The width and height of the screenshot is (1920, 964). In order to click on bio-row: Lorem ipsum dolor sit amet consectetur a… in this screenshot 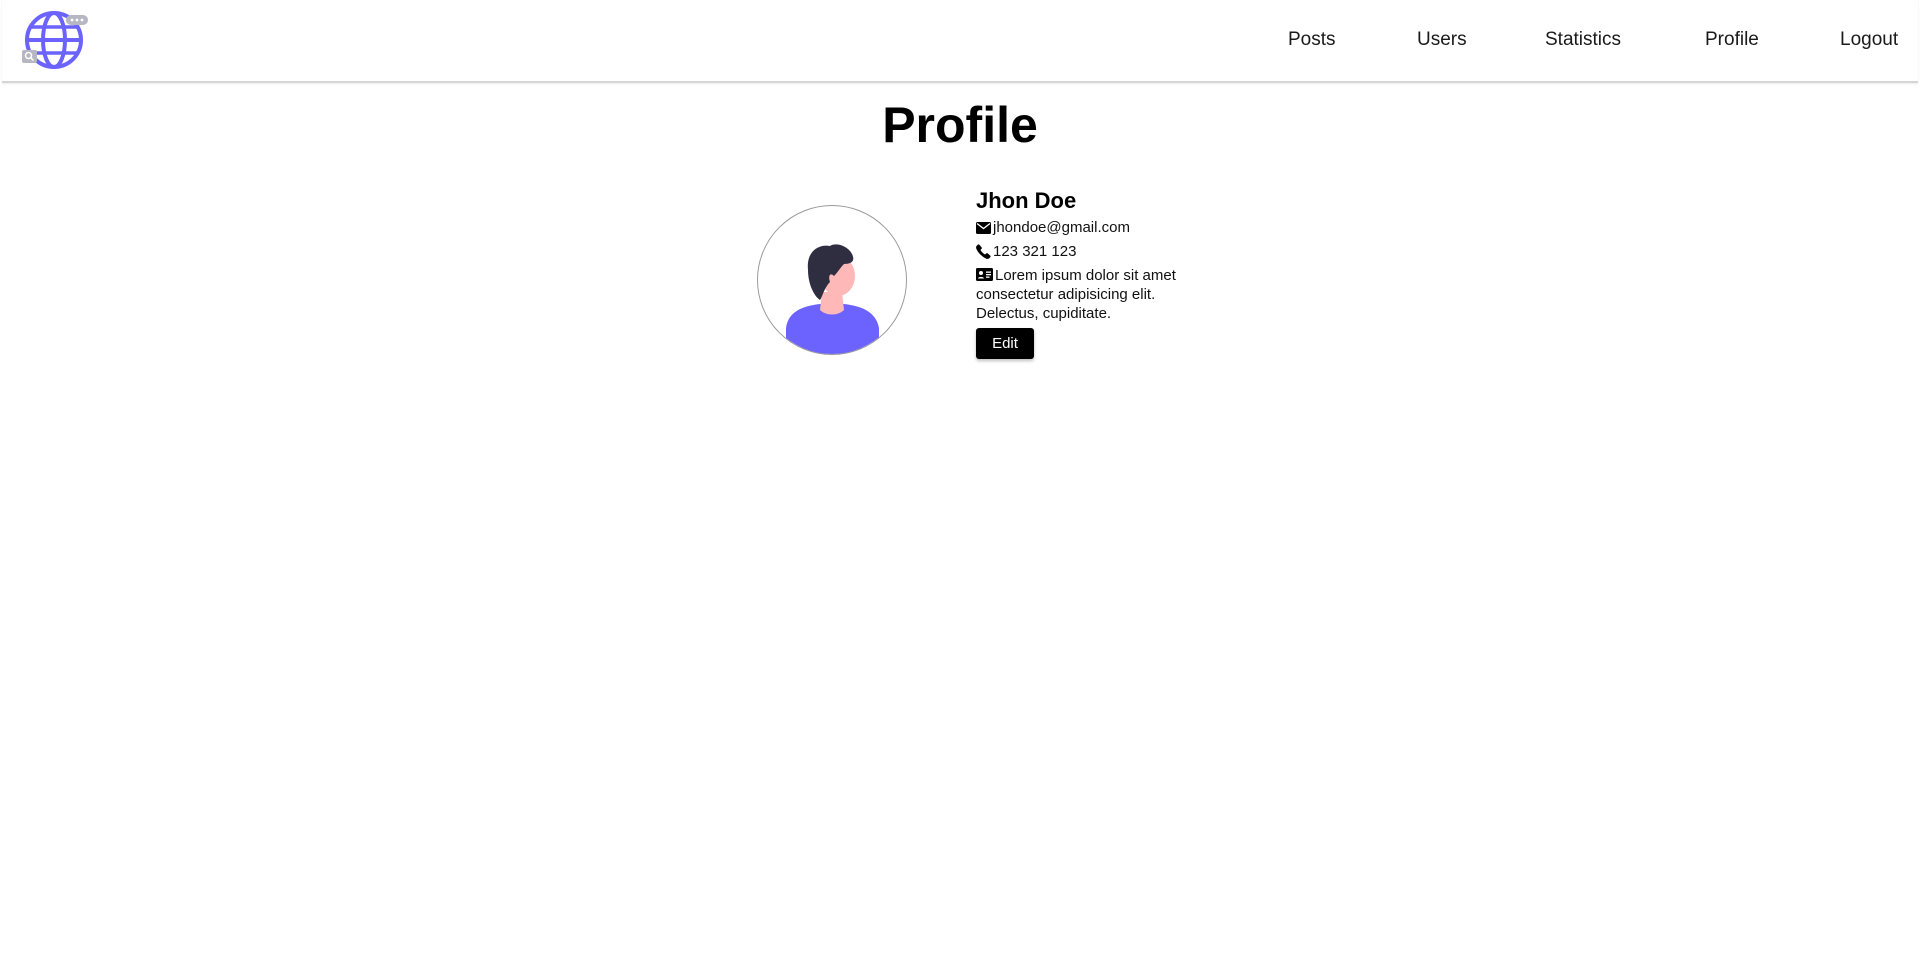, I will do `click(1076, 294)`.